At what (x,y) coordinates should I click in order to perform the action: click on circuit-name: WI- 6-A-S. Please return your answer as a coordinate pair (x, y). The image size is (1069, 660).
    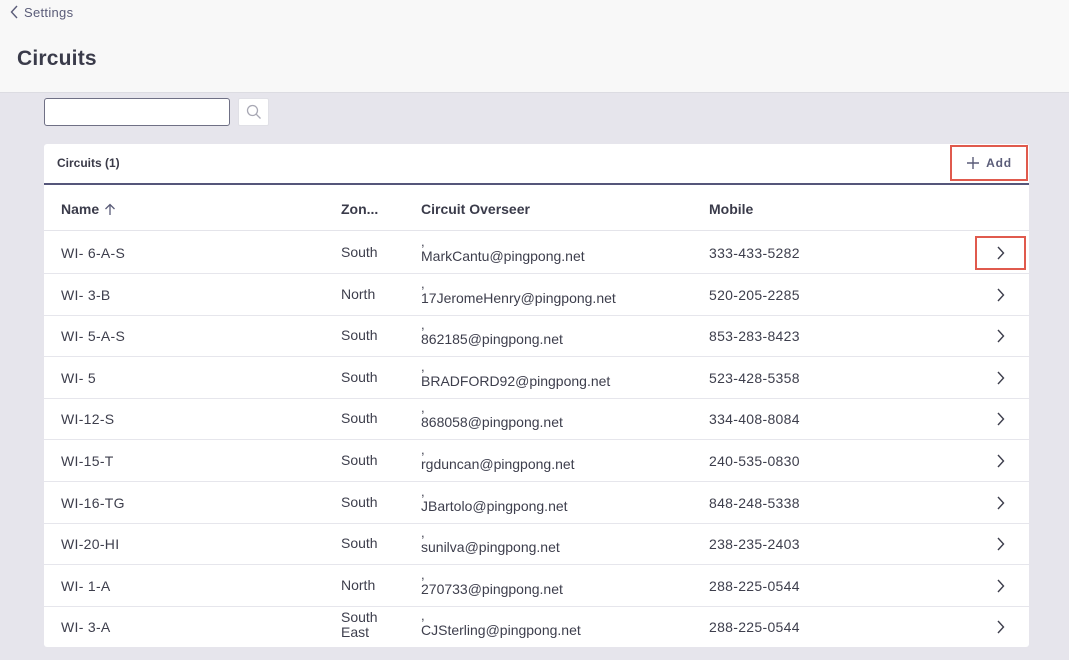
    Looking at the image, I should click on (93, 253).